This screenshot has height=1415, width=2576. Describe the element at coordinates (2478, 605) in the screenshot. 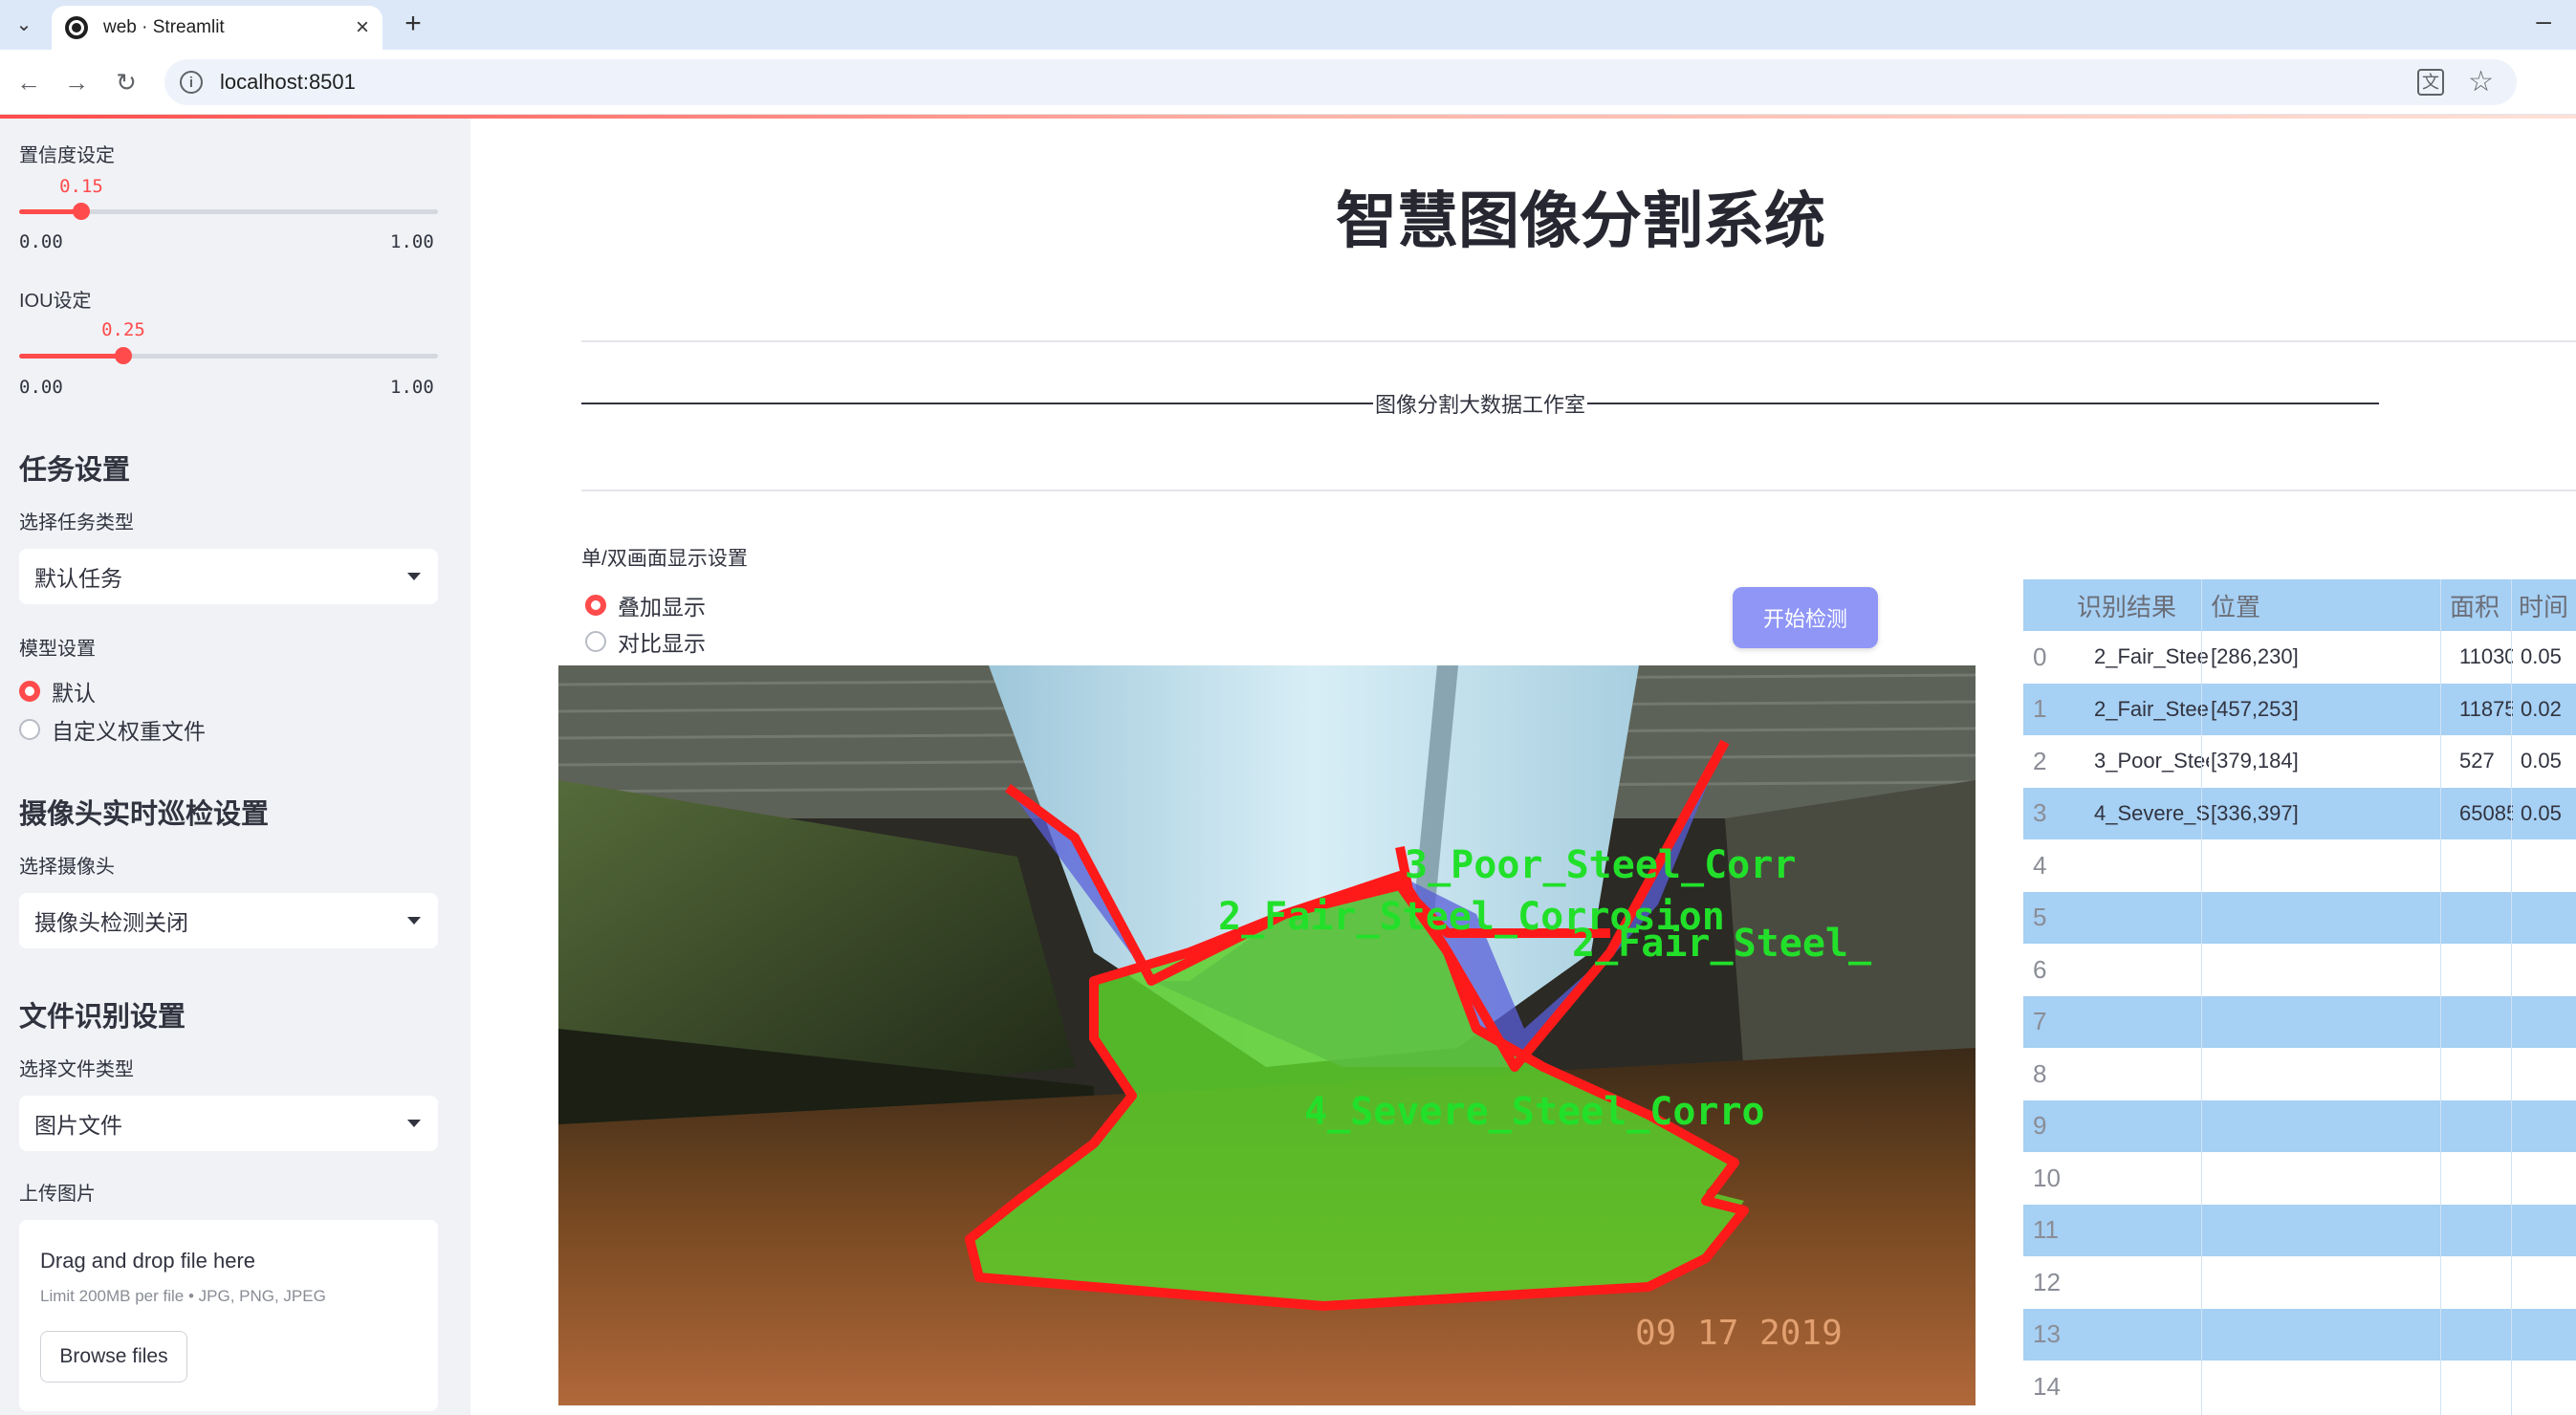

I see `header-area: 面积` at that location.